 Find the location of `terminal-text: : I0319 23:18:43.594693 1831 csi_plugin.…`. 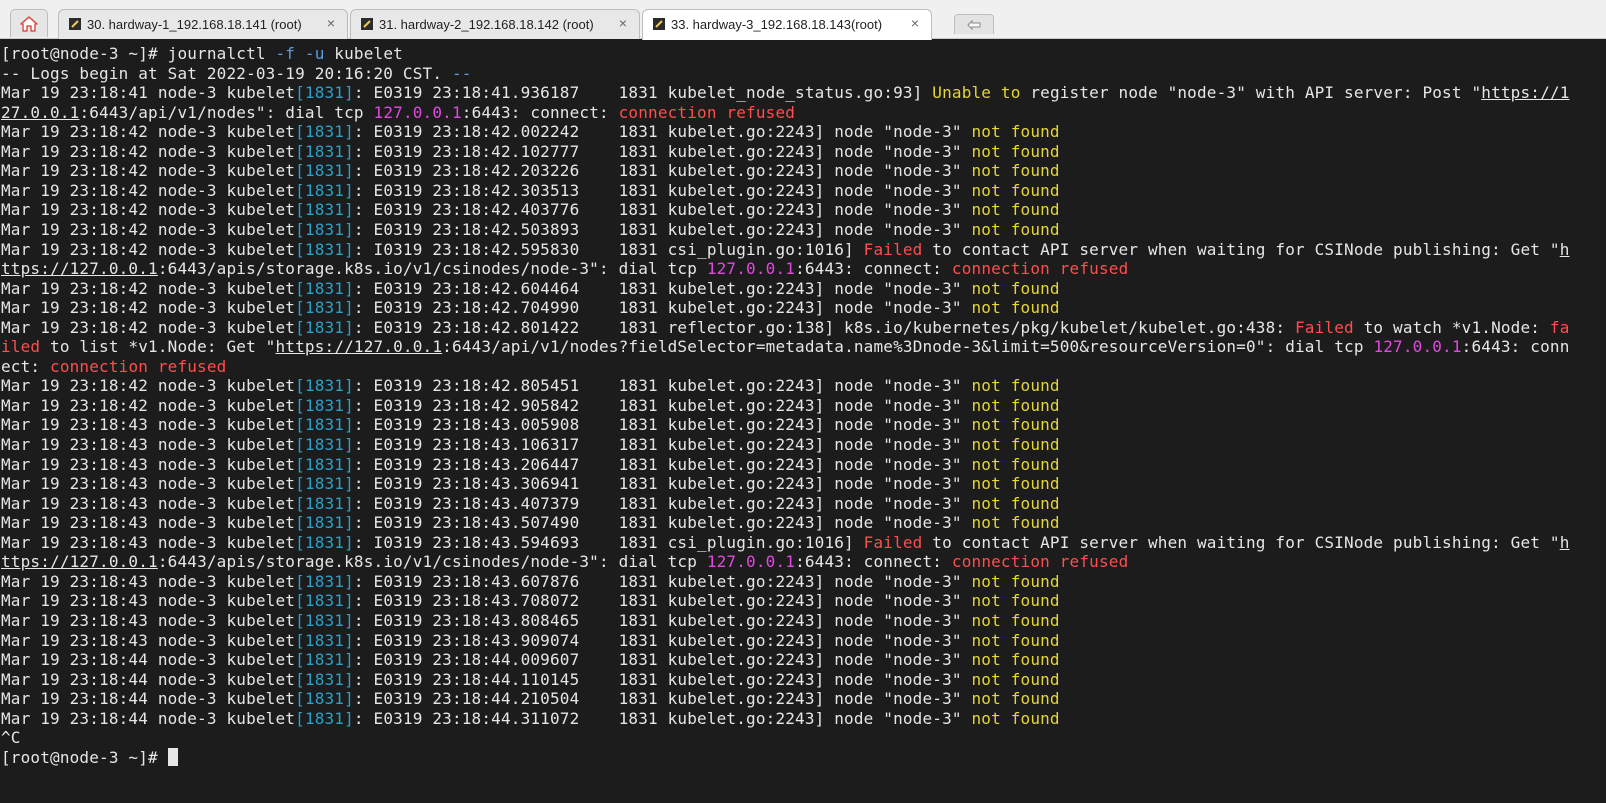

terminal-text: : I0319 23:18:43.594693 1831 csi_plugin.… is located at coordinates (608, 542).